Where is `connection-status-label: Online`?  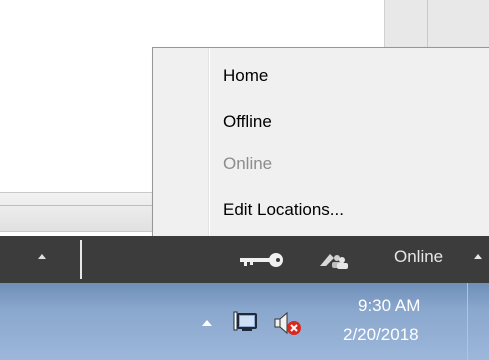
connection-status-label: Online is located at coordinates (418, 257).